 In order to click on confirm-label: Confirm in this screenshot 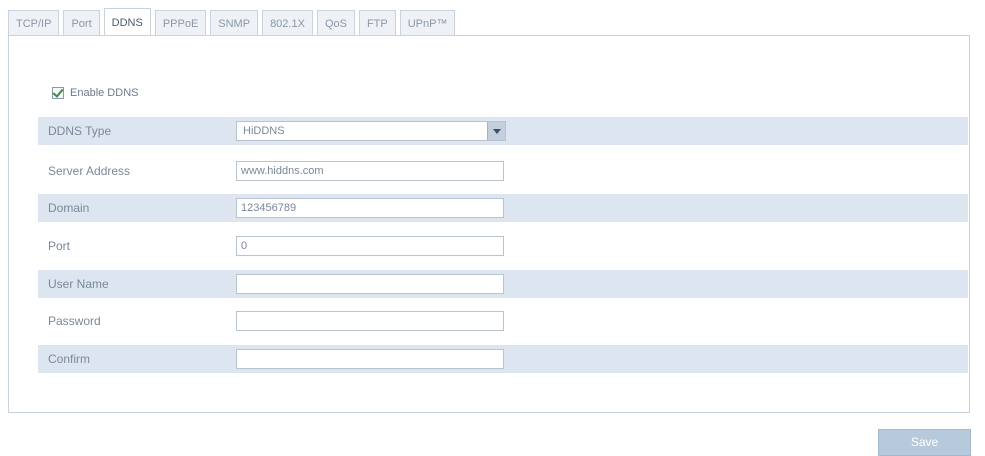, I will do `click(69, 359)`.